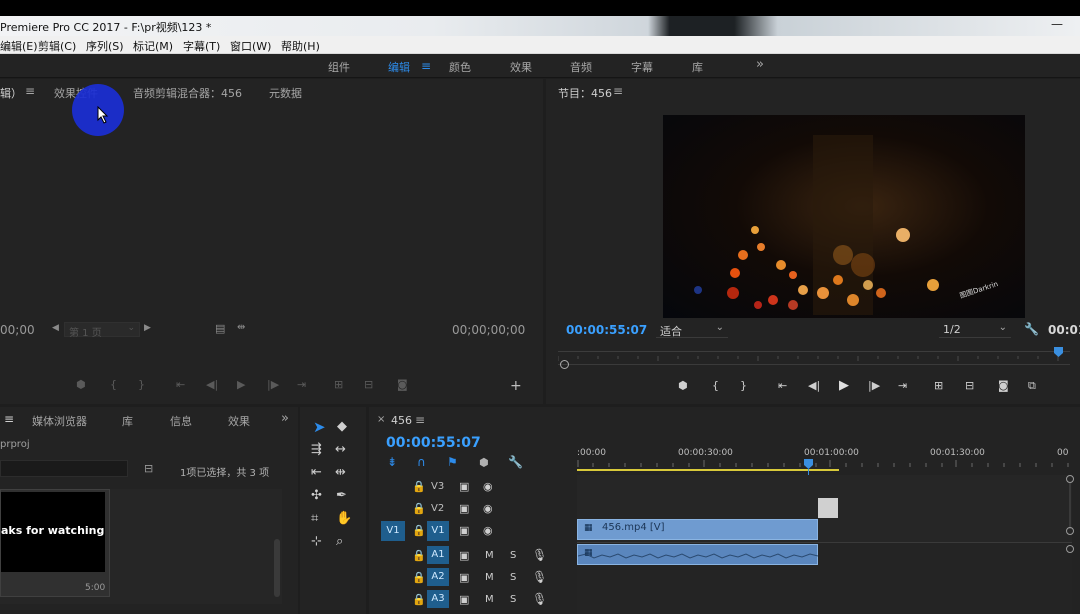 The width and height of the screenshot is (1080, 614). What do you see at coordinates (285, 93) in the screenshot?
I see `tab-metadata: 元数据` at bounding box center [285, 93].